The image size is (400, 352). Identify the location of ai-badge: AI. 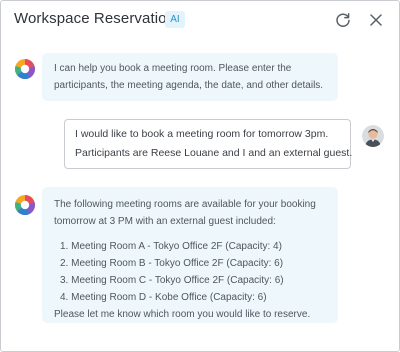
(175, 19).